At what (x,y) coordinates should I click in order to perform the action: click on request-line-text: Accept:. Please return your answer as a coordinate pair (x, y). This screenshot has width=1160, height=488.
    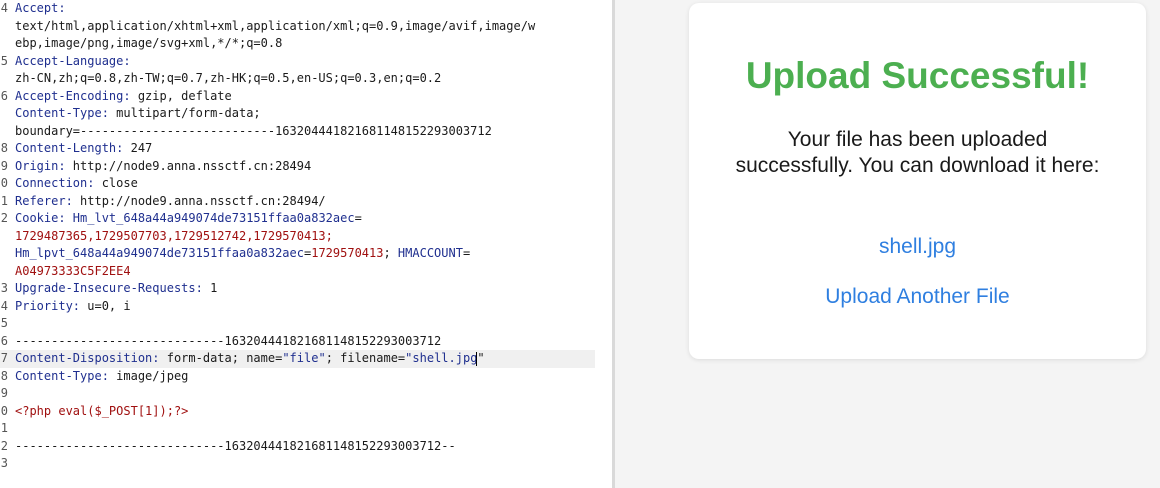
    Looking at the image, I should click on (40, 9).